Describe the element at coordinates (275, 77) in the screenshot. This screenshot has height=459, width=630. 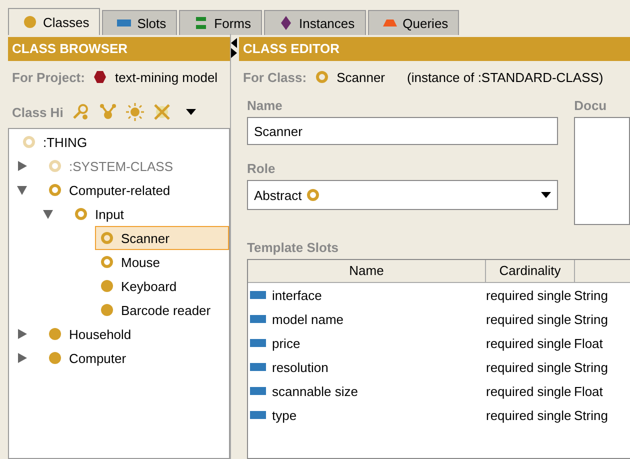
I see `class-label: For Class:` at that location.